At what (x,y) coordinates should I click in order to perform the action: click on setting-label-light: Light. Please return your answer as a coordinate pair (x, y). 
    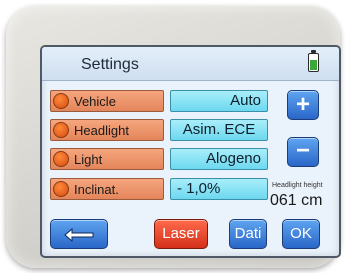
    Looking at the image, I should click on (107, 159).